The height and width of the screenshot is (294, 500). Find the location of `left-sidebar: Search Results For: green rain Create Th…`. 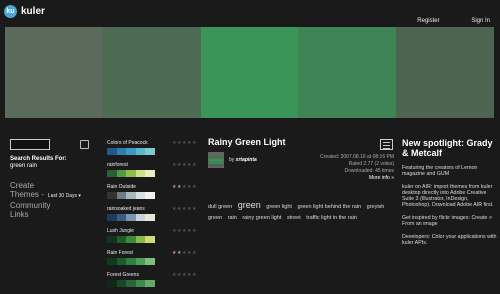

left-sidebar: Search Results For: green rain Create Th… is located at coordinates (55, 179).